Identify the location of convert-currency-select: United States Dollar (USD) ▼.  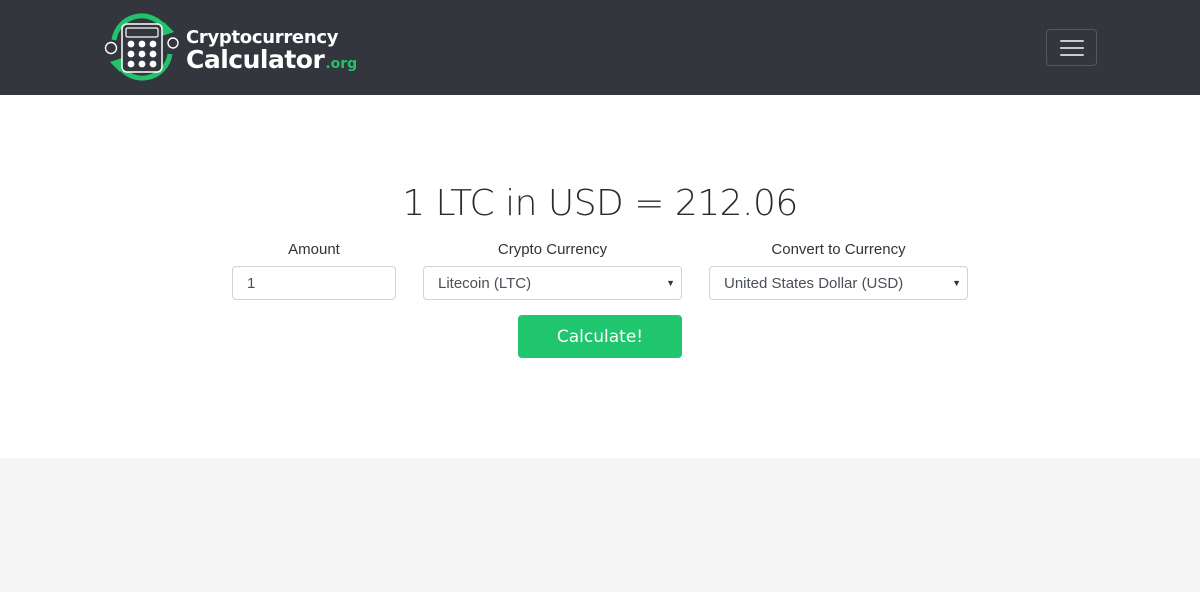
(838, 283).